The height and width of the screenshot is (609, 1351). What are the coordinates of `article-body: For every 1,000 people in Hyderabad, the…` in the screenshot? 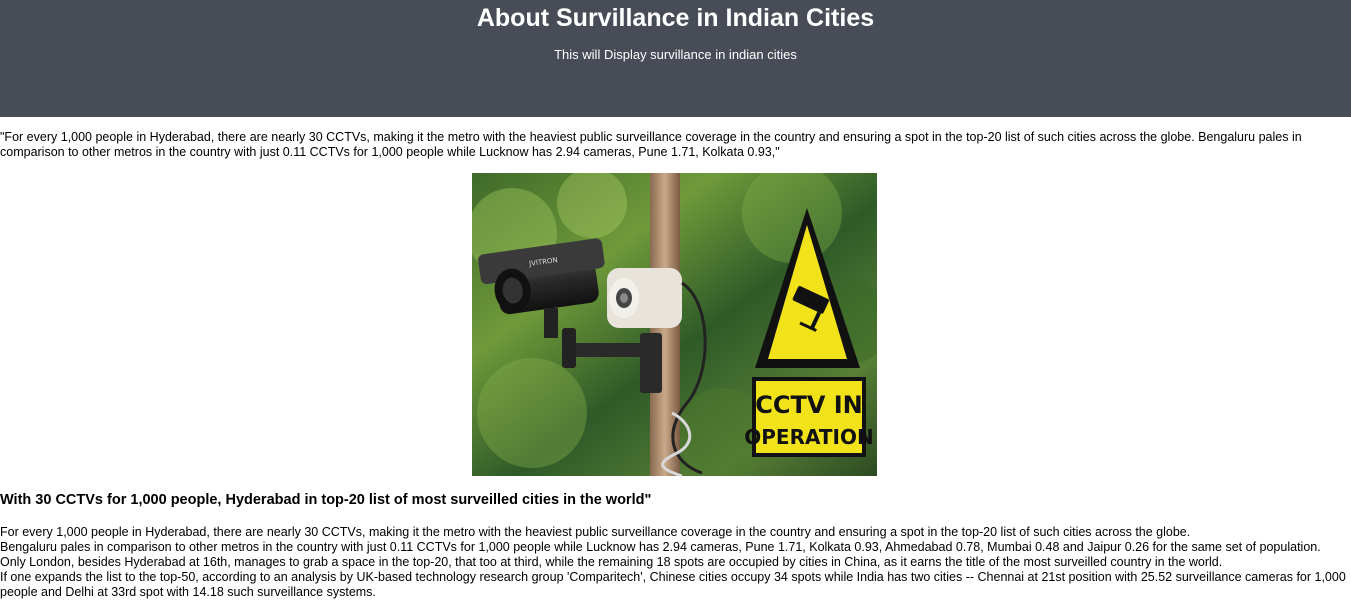 It's located at (673, 562).